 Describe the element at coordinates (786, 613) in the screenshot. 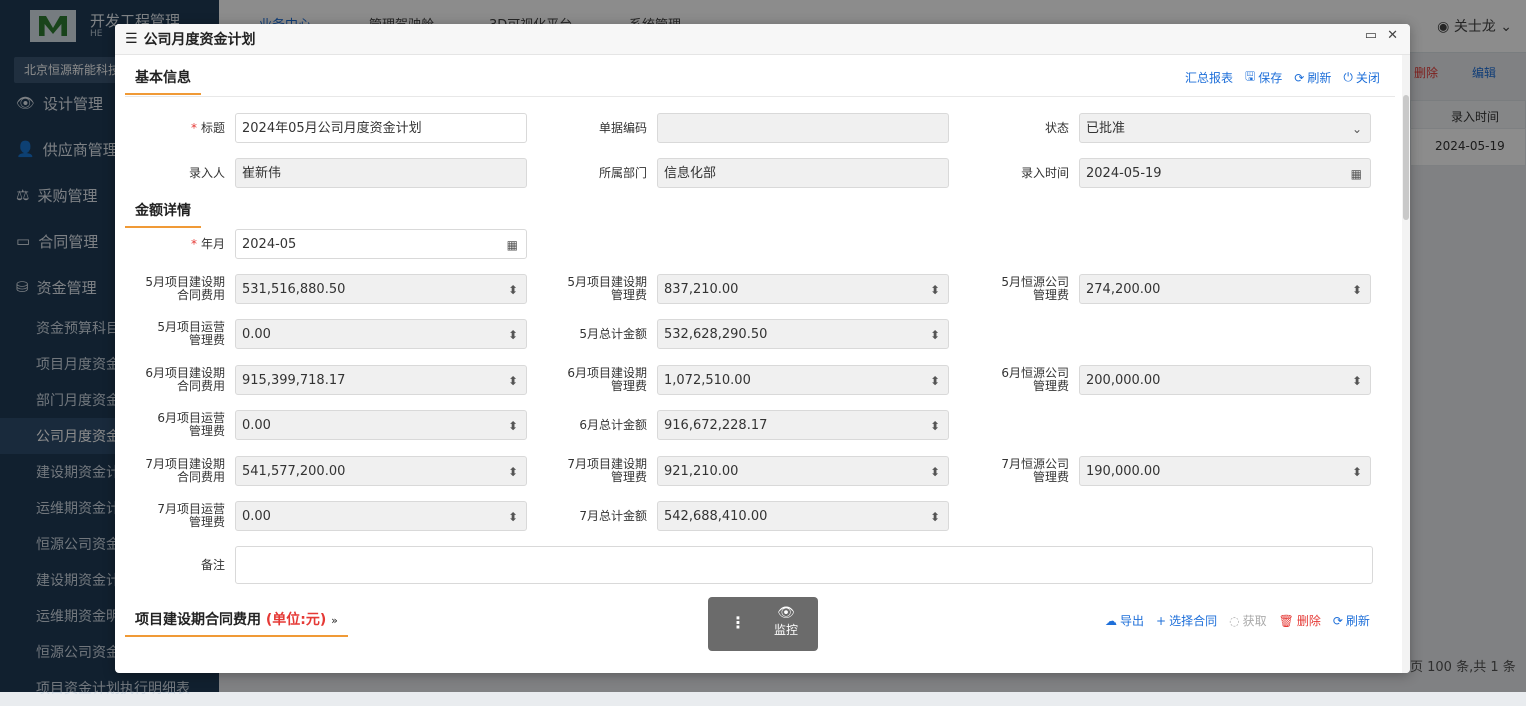

I see `monitor-icon: 👁` at that location.